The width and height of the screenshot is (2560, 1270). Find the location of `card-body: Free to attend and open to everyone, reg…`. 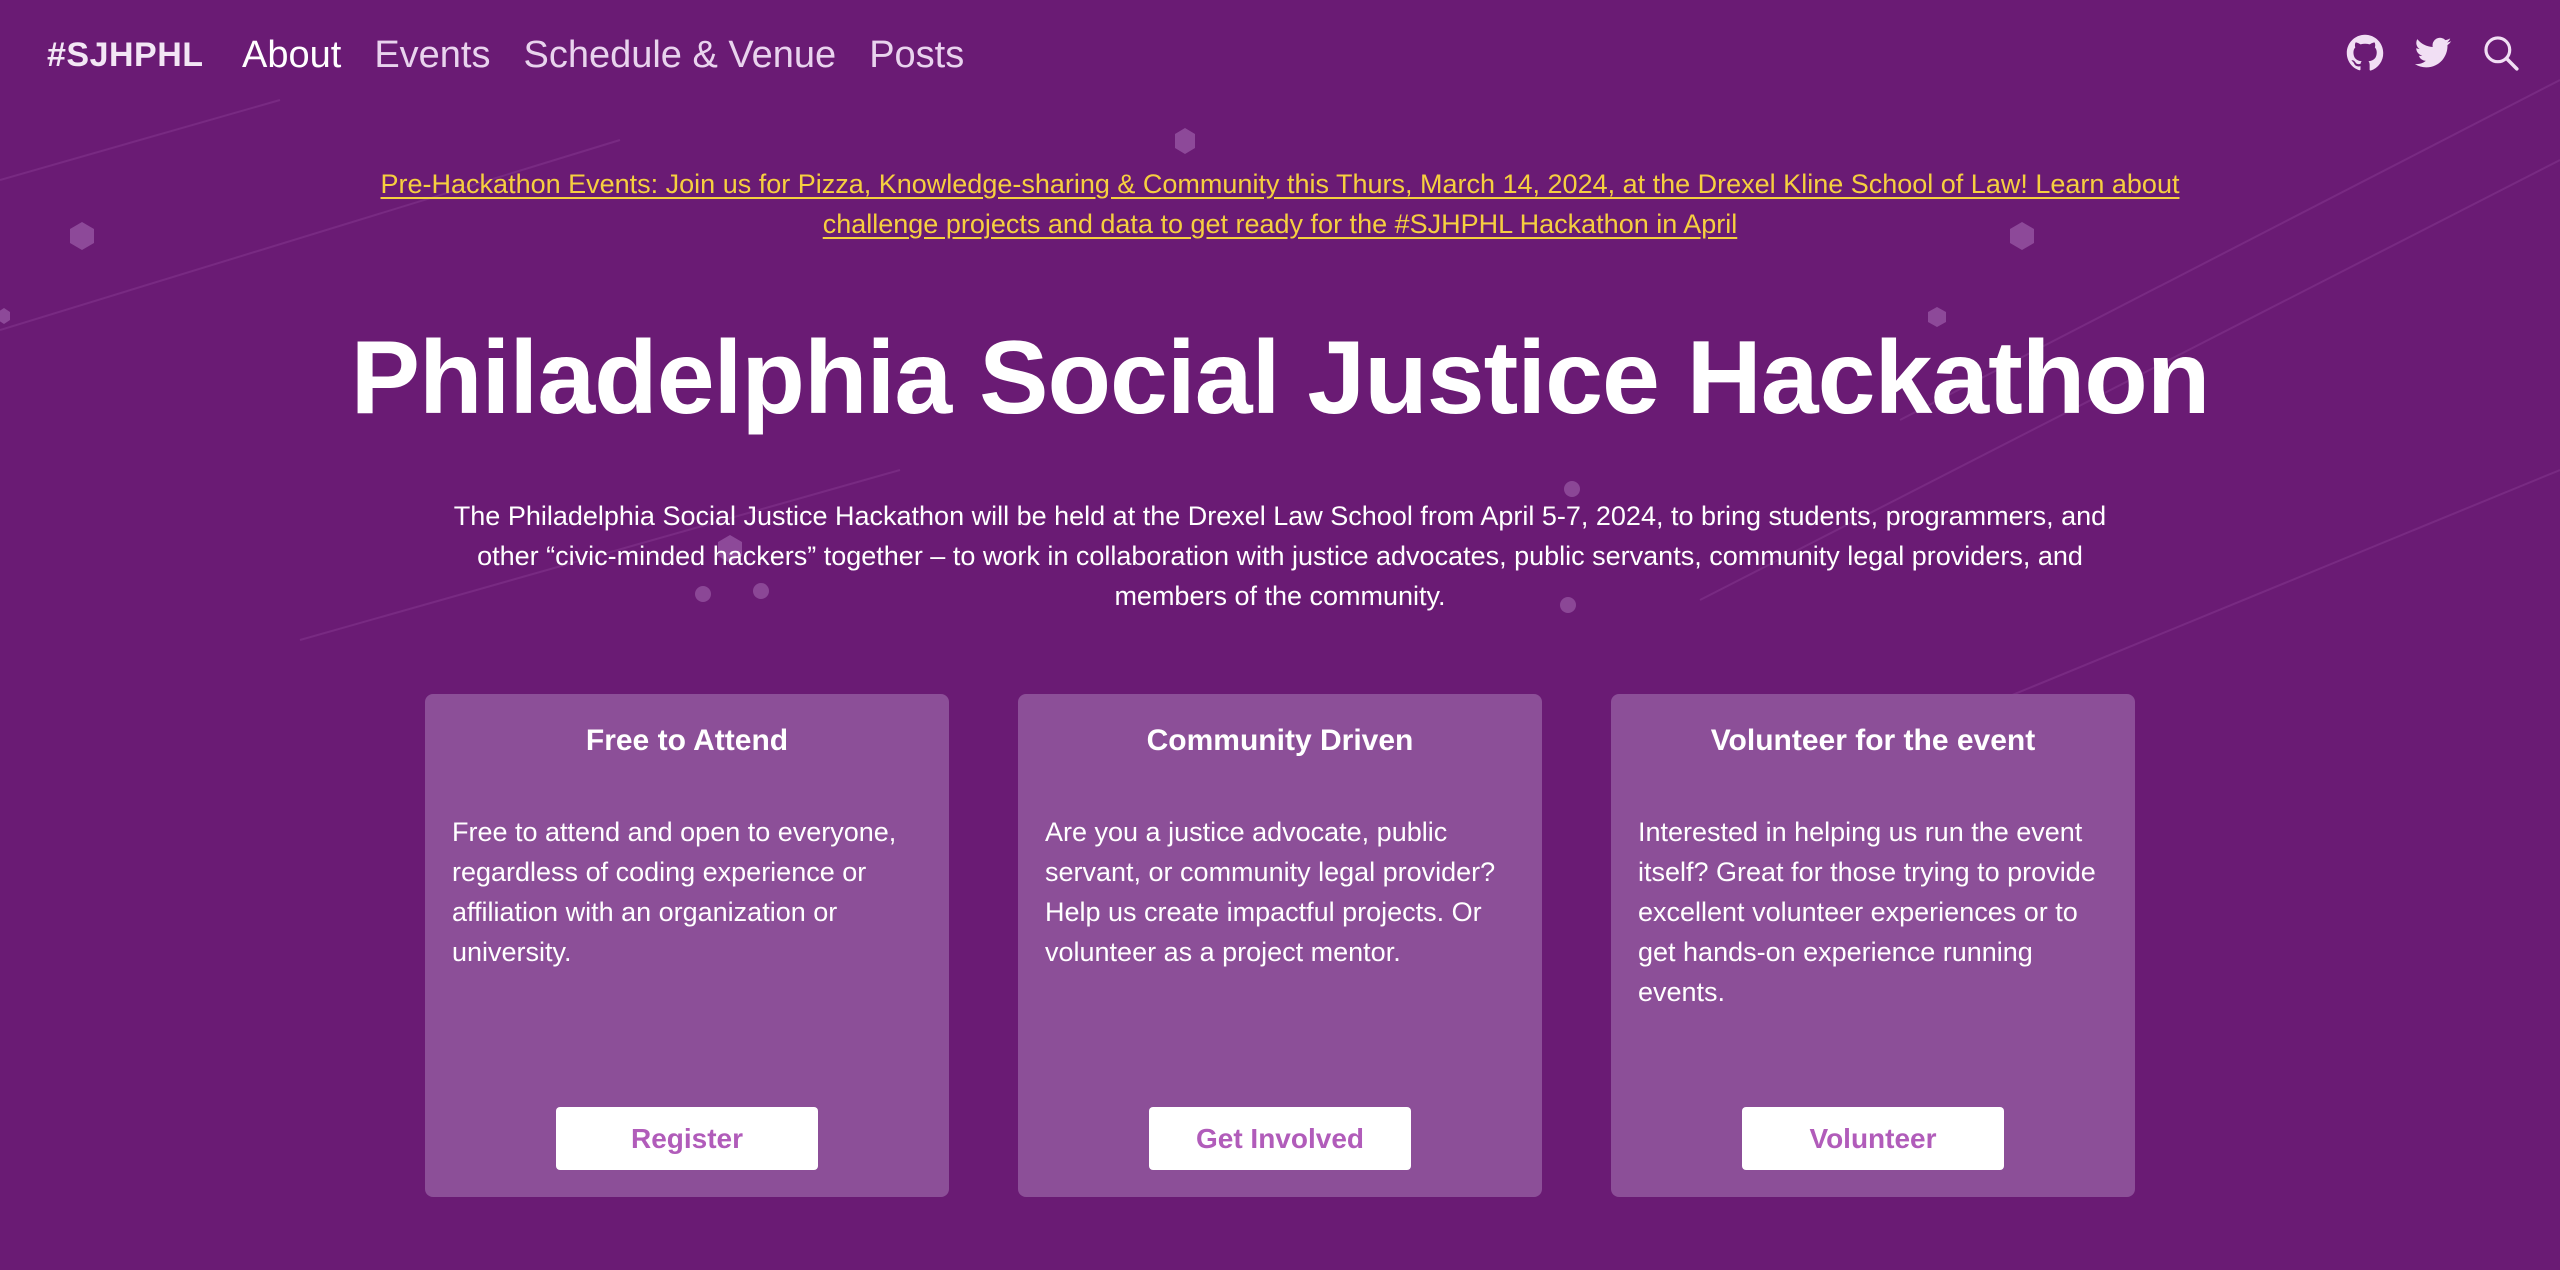

card-body: Free to attend and open to everyone, reg… is located at coordinates (674, 892).